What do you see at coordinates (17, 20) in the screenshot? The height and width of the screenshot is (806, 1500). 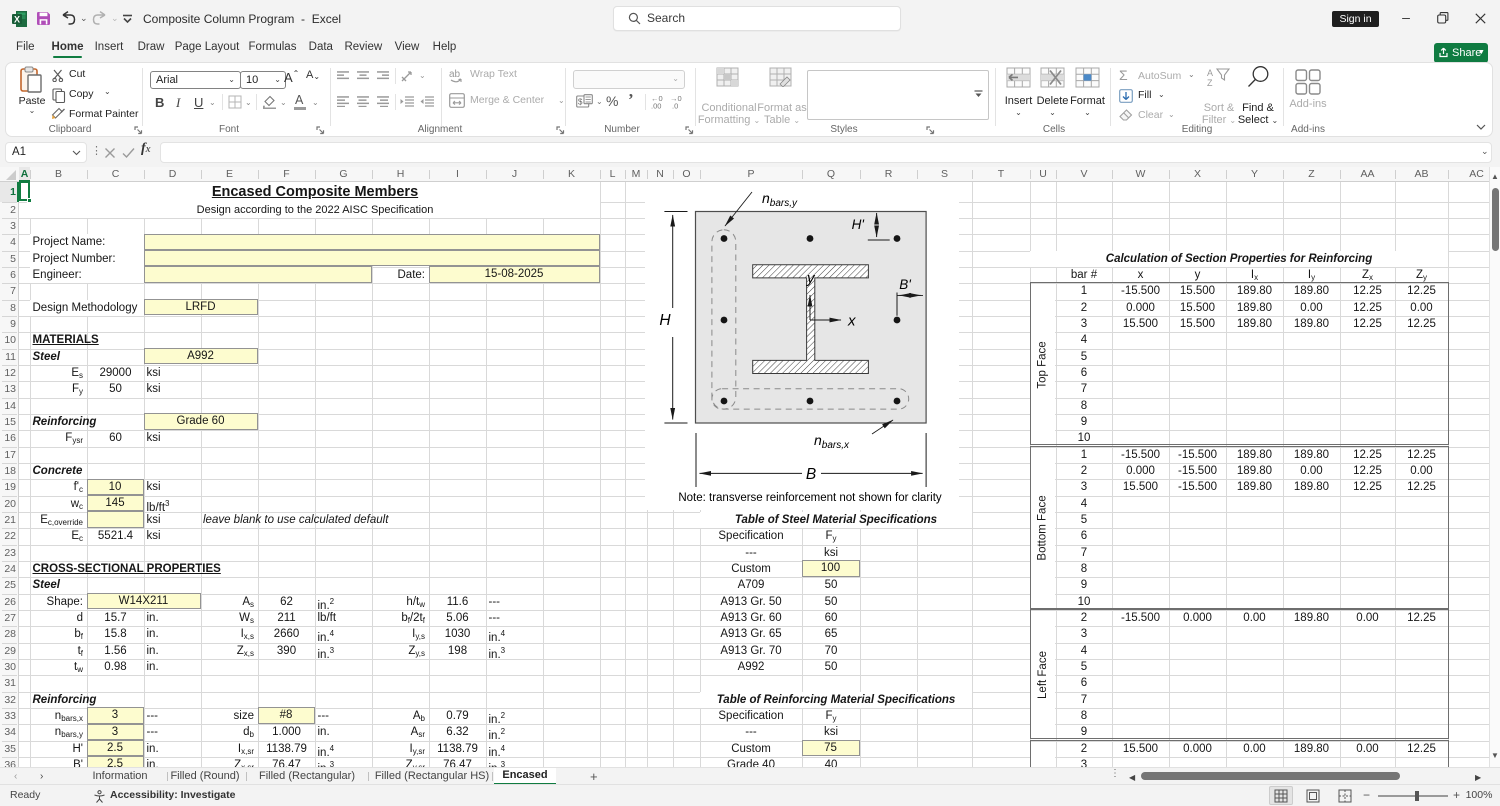 I see `svg-text: X` at bounding box center [17, 20].